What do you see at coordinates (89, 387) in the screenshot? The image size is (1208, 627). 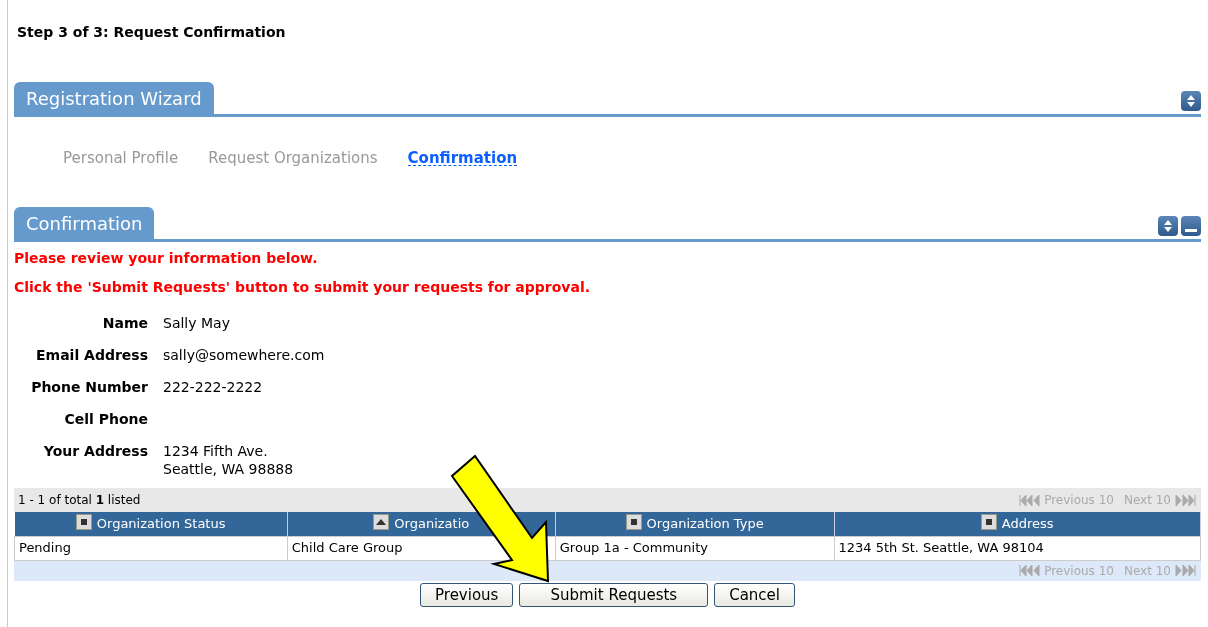 I see `field-label: Phone Number` at bounding box center [89, 387].